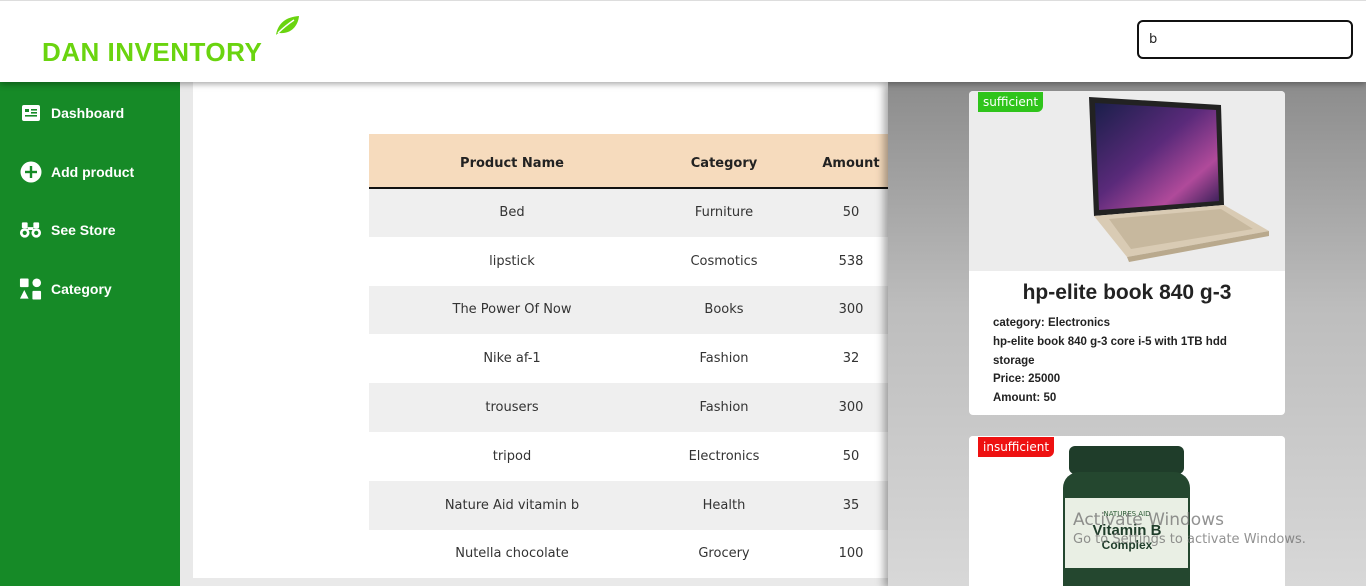 The width and height of the screenshot is (1366, 586). I want to click on product-title: hp-elite book 840 g-3, so click(1127, 292).